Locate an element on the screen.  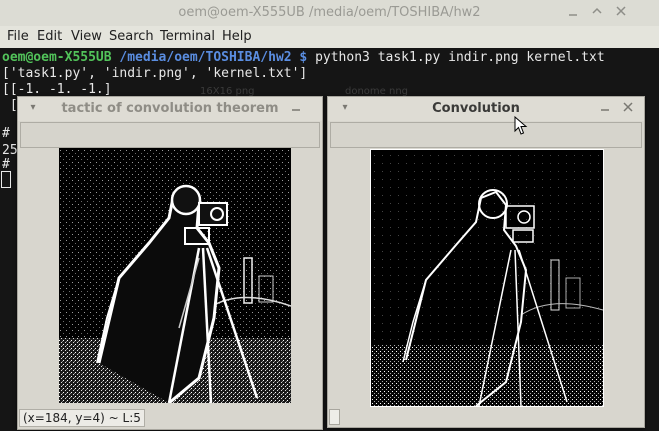
menu-view: View is located at coordinates (86, 37).